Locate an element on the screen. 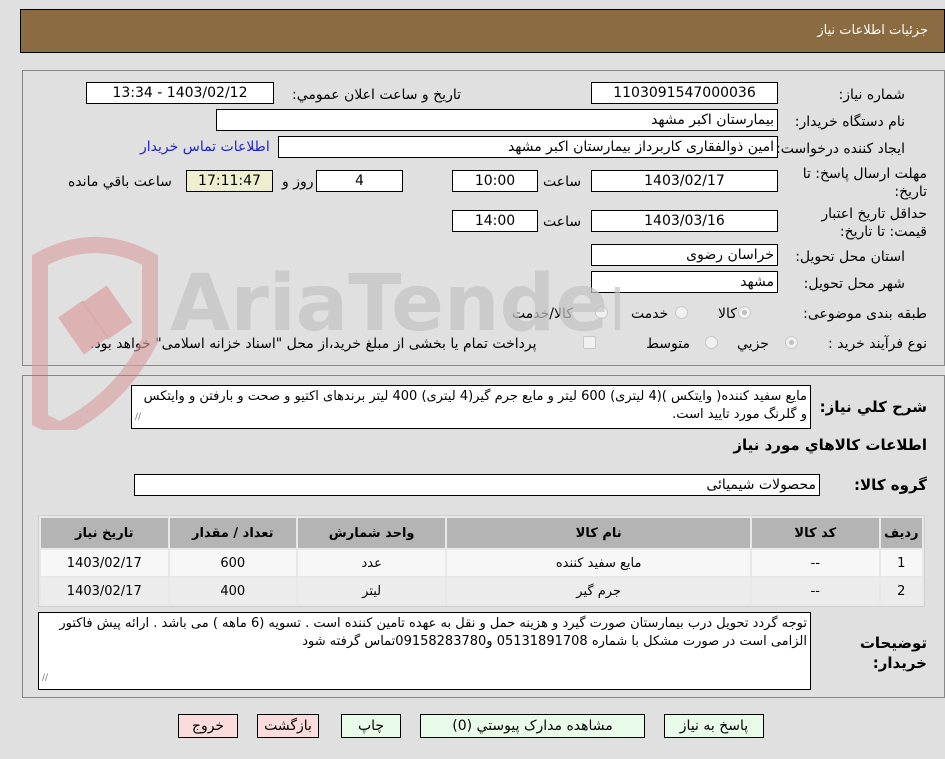  announce-datetime-field: 1403/02/12 - 13:34 is located at coordinates (180, 93).